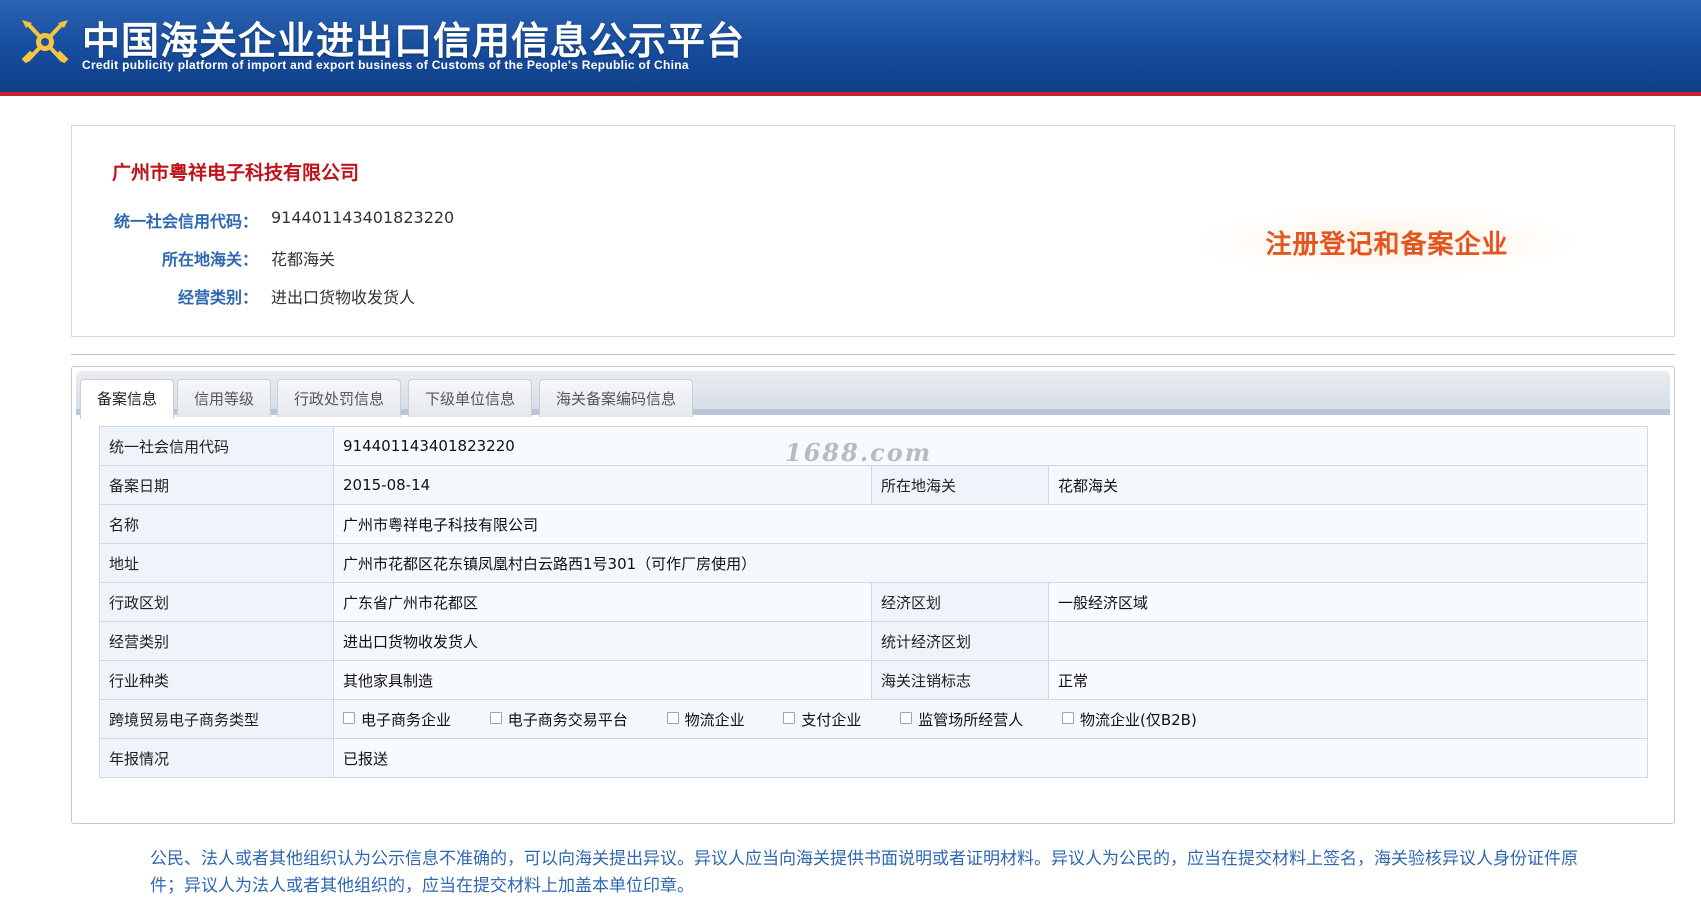  I want to click on checkbox-label: 物流企业(仅B2B), so click(1138, 719).